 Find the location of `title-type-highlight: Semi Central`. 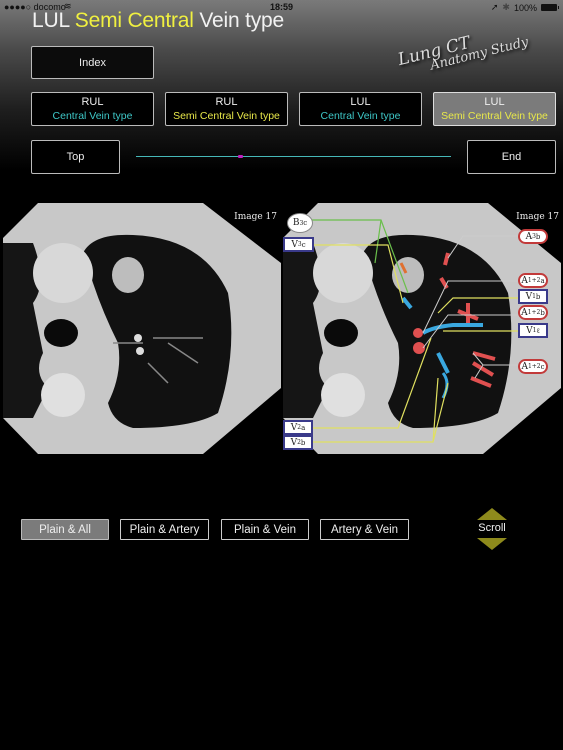

title-type-highlight: Semi Central is located at coordinates (134, 20).